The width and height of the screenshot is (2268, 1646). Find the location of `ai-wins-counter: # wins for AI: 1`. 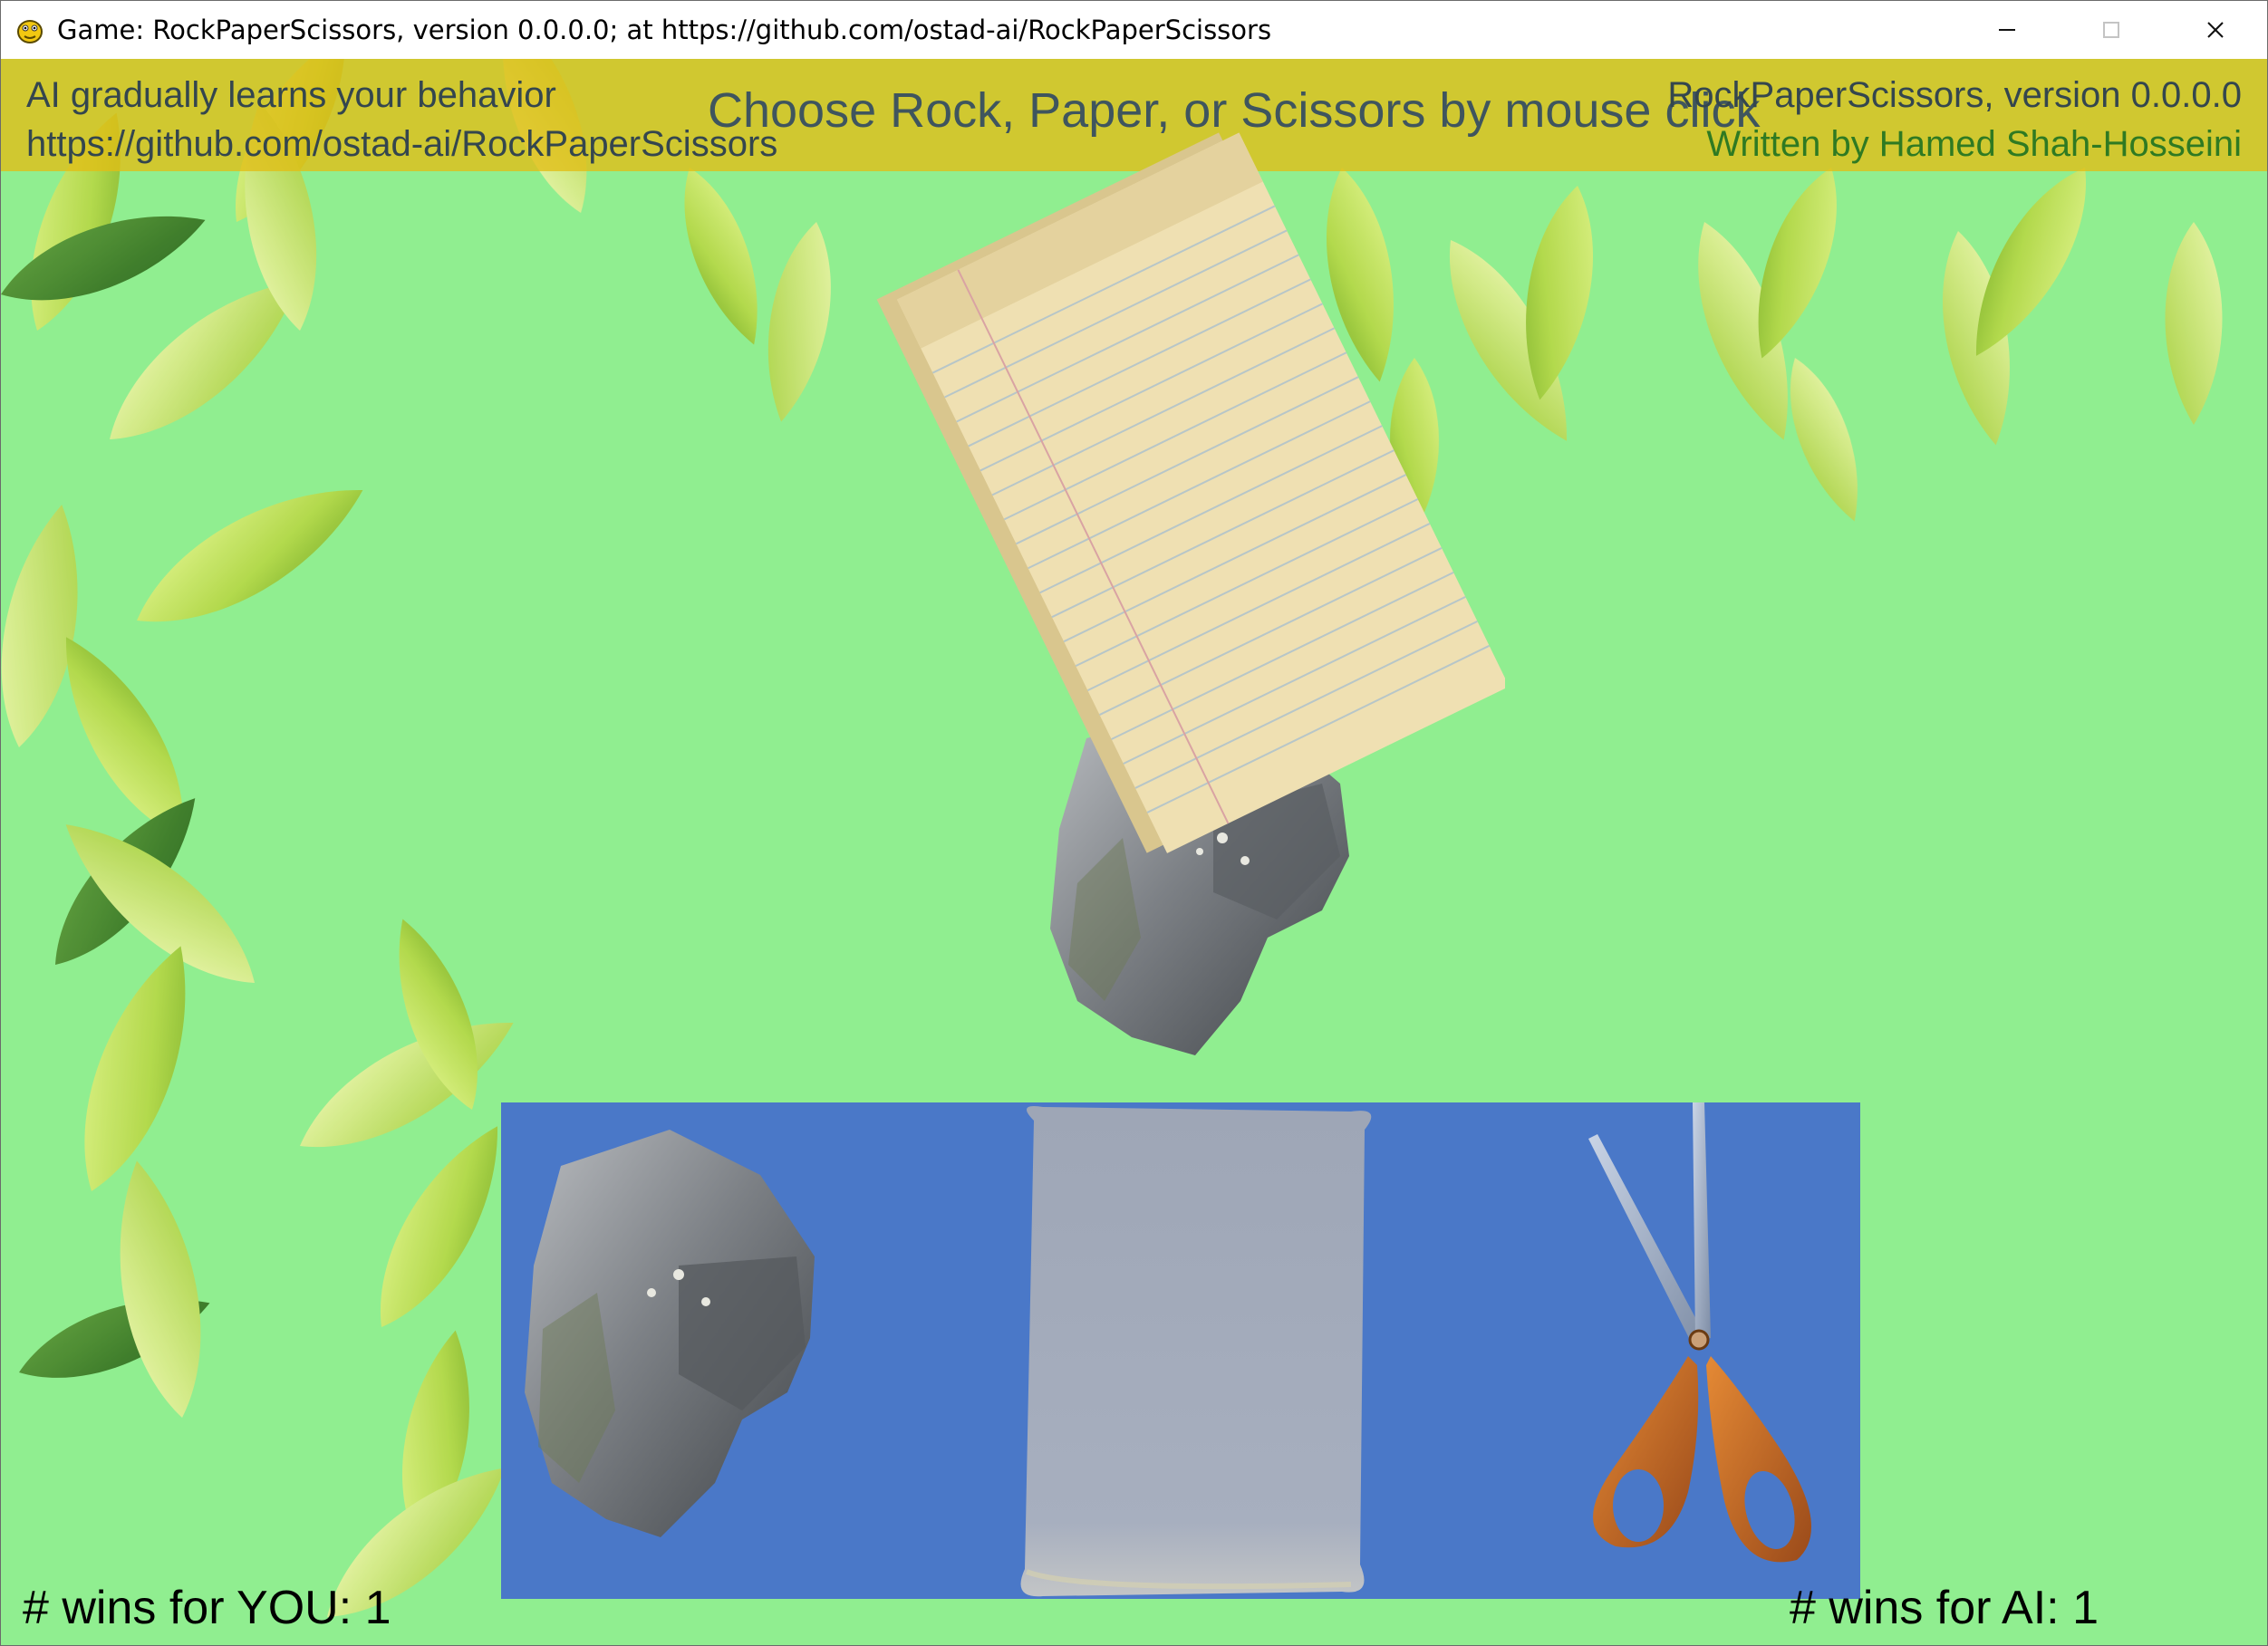

ai-wins-counter: # wins for AI: 1 is located at coordinates (1944, 1608).